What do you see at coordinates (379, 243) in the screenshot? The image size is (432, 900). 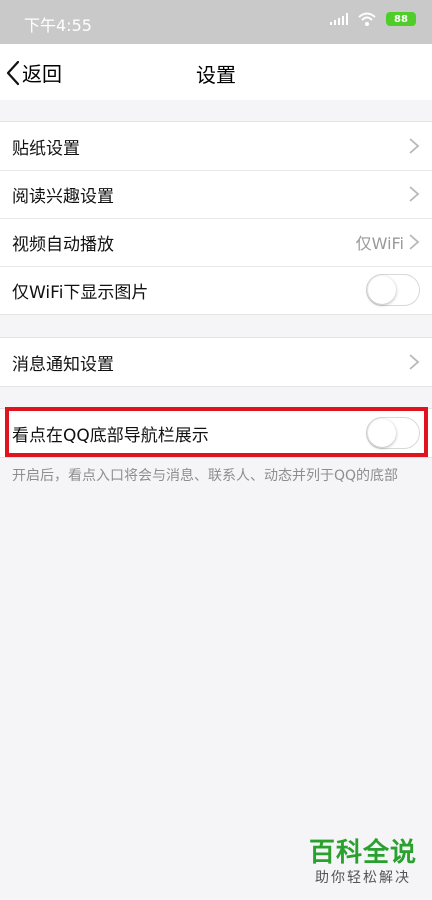 I see `row-value: 仅WiFi` at bounding box center [379, 243].